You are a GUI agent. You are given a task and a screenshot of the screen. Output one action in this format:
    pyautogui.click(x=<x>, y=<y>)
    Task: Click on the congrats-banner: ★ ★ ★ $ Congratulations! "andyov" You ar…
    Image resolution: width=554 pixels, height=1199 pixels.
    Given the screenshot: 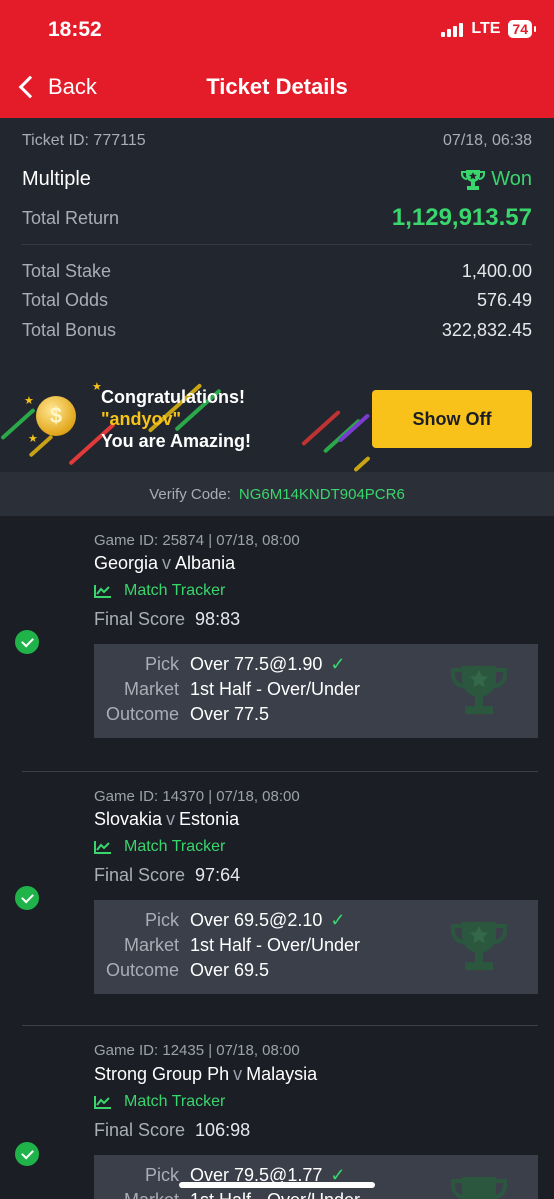 What is the action you would take?
    pyautogui.click(x=277, y=415)
    